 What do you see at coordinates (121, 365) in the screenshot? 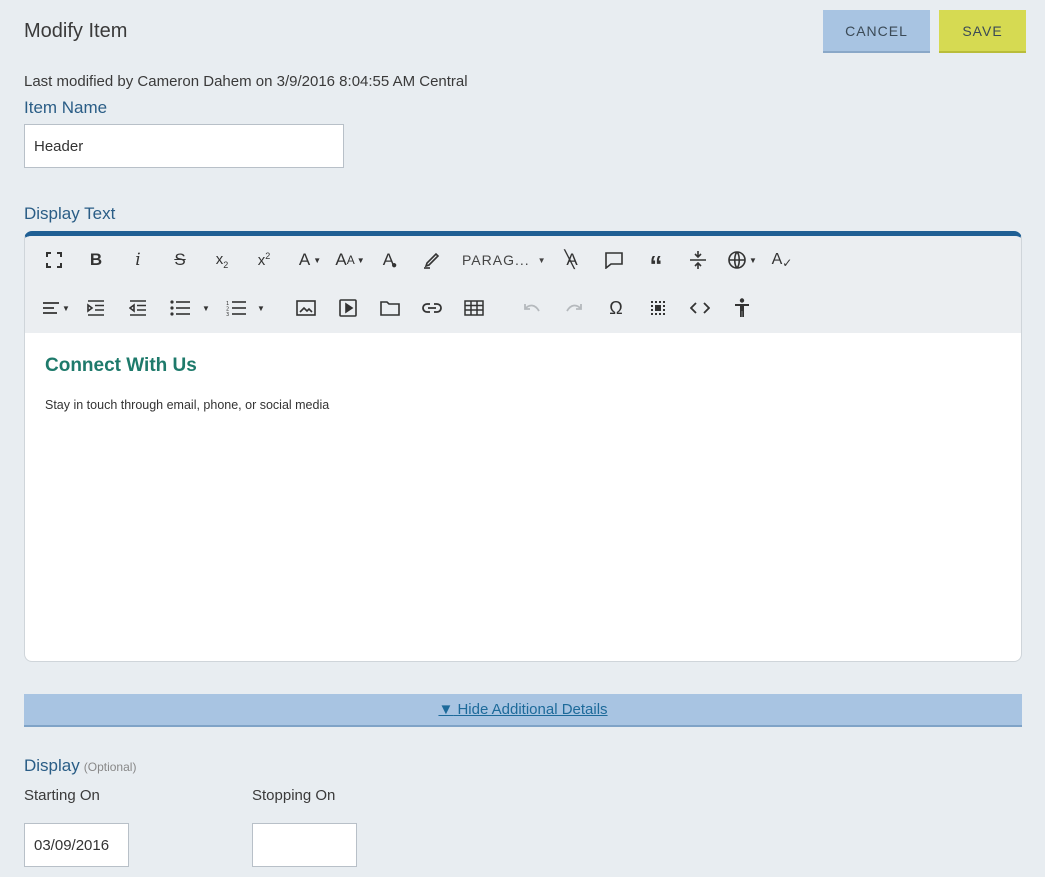
I see `content-heading: Connect With Us` at bounding box center [121, 365].